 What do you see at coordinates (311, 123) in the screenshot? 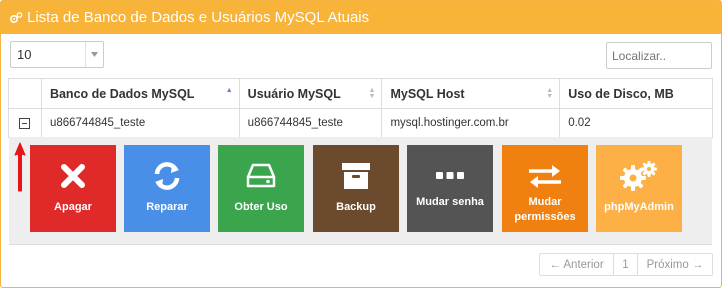
I see `cell-user: u866744845_teste` at bounding box center [311, 123].